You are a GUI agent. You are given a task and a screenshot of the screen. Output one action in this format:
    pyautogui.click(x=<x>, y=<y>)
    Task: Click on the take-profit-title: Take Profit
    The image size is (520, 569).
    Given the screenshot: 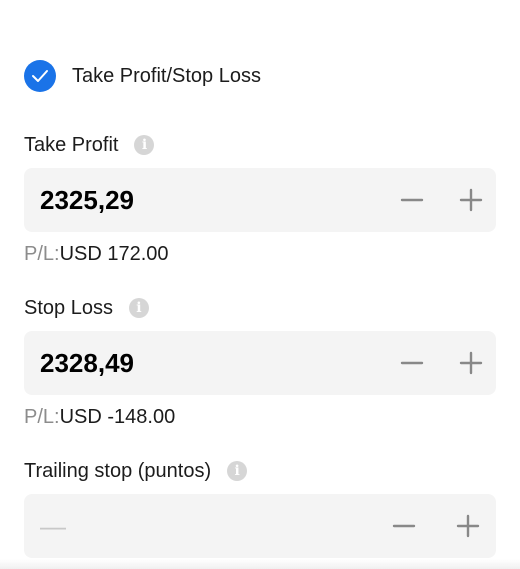 What is the action you would take?
    pyautogui.click(x=71, y=144)
    